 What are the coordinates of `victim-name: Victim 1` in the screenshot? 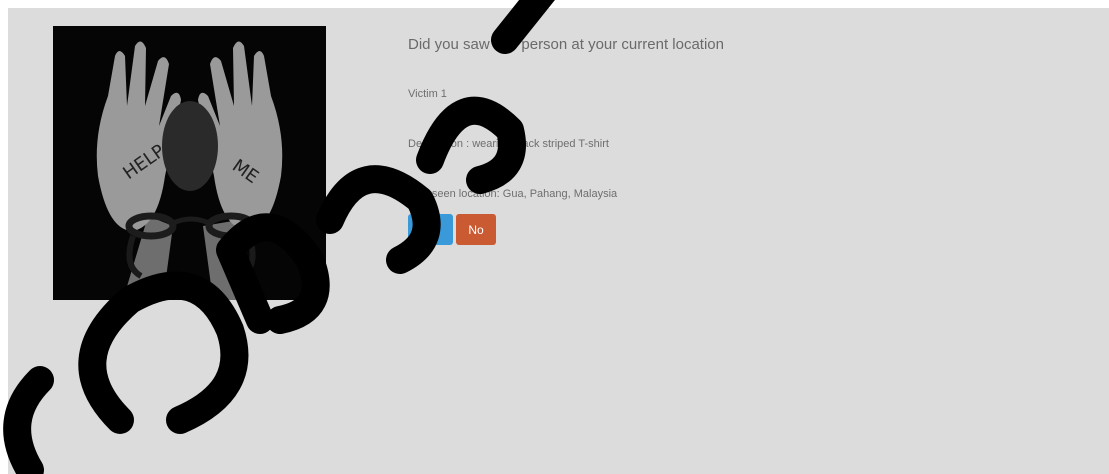 It's located at (427, 94).